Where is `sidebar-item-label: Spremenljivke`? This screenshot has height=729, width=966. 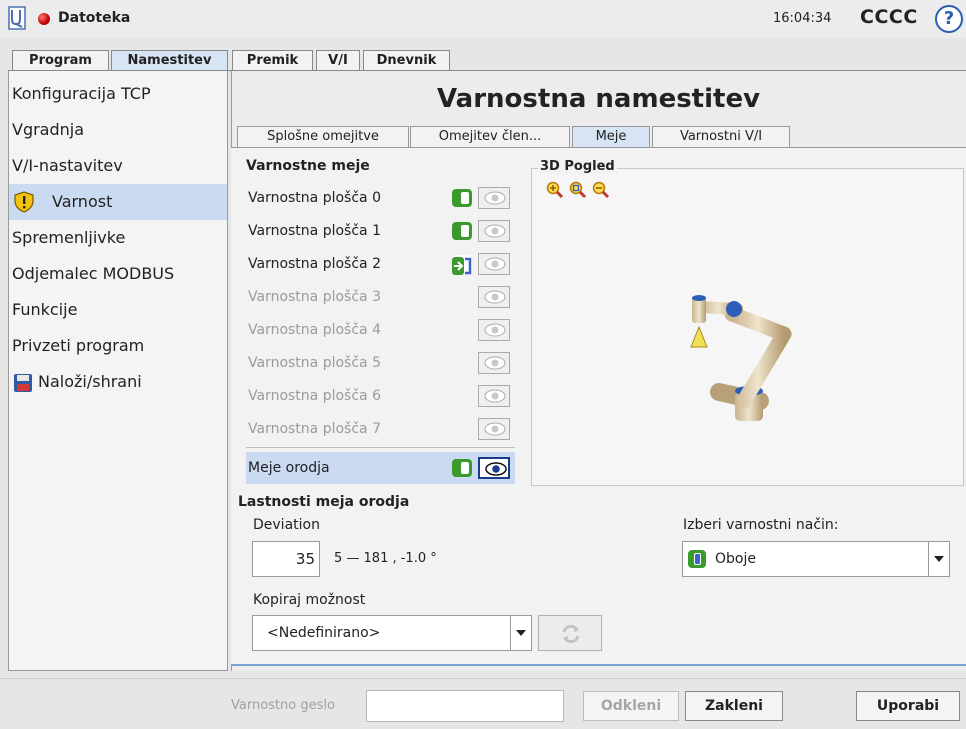
sidebar-item-label: Spremenljivke is located at coordinates (69, 237).